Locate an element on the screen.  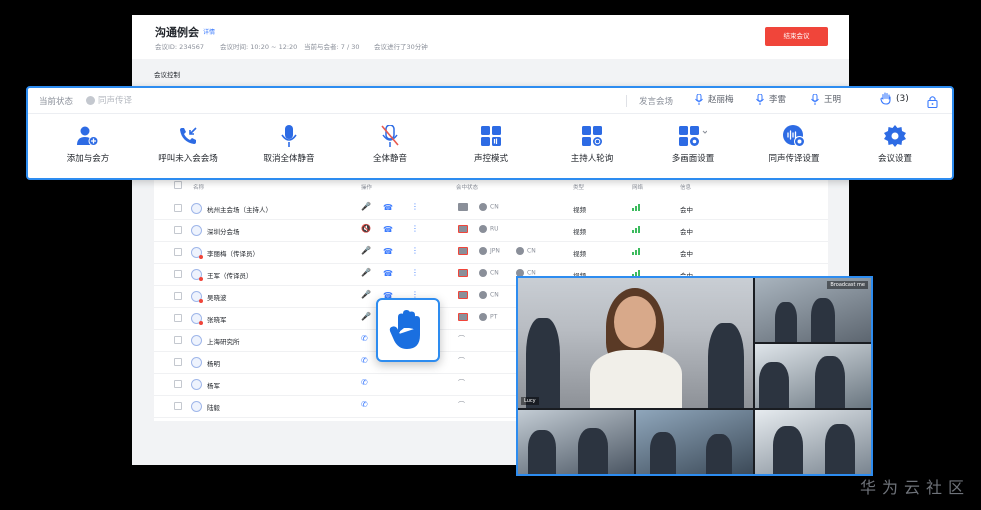
select-all-checkbox is located at coordinates (178, 185).